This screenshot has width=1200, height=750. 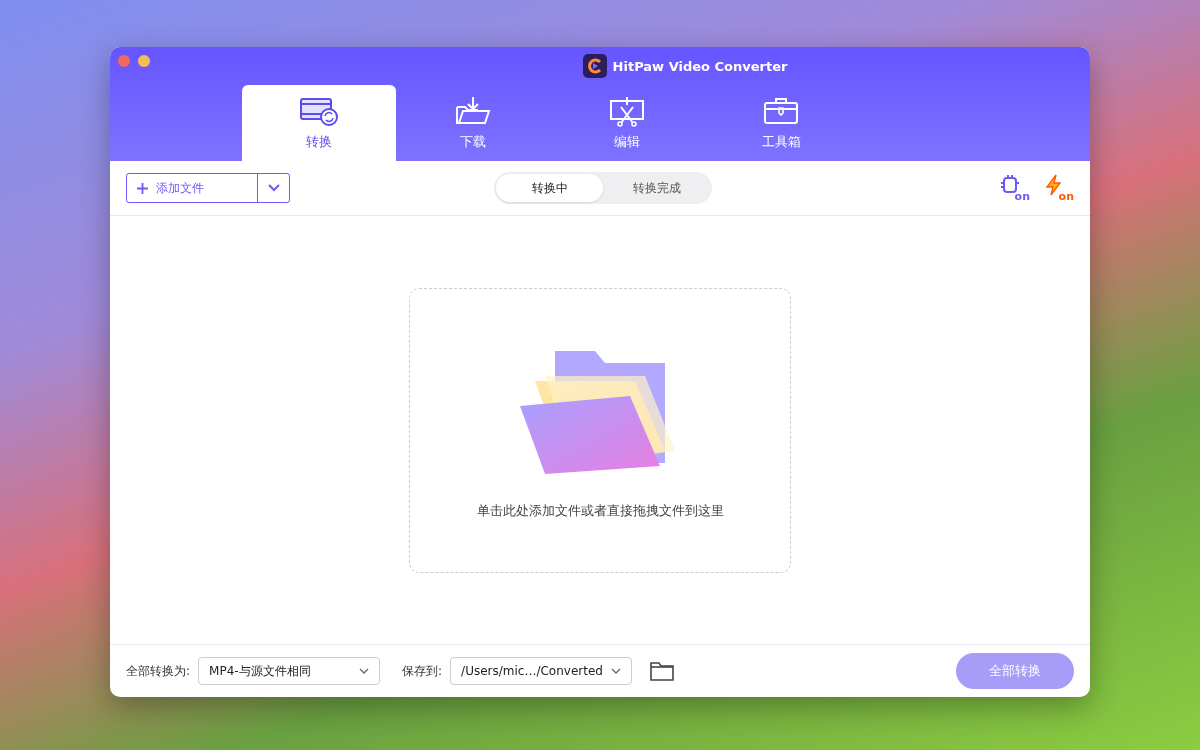 What do you see at coordinates (656, 188) in the screenshot?
I see `segment-tab: 转换完成` at bounding box center [656, 188].